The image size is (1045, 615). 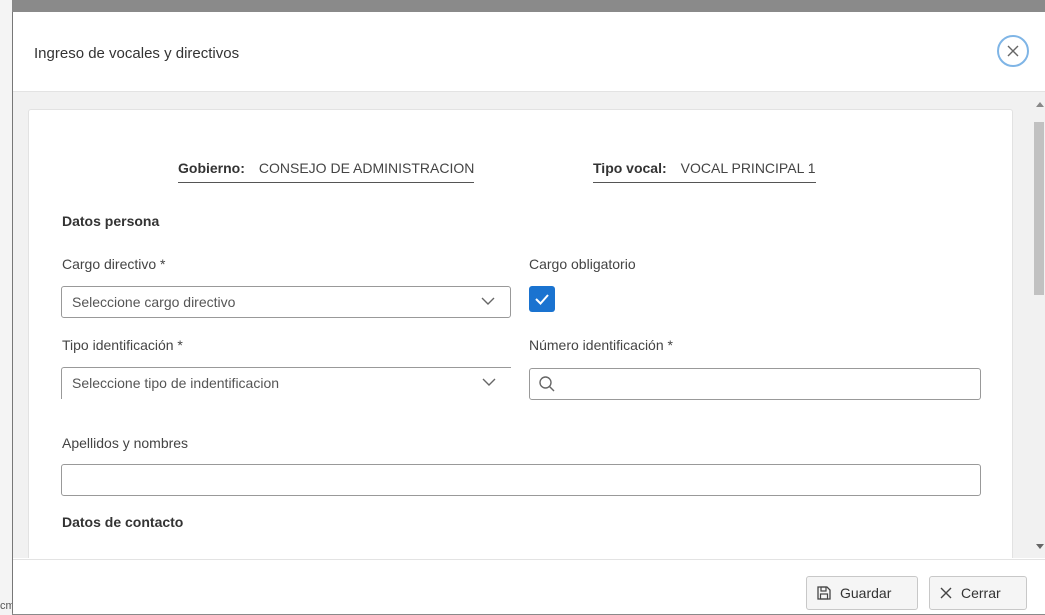 I want to click on cerrar-button: Cerrar, so click(x=978, y=593).